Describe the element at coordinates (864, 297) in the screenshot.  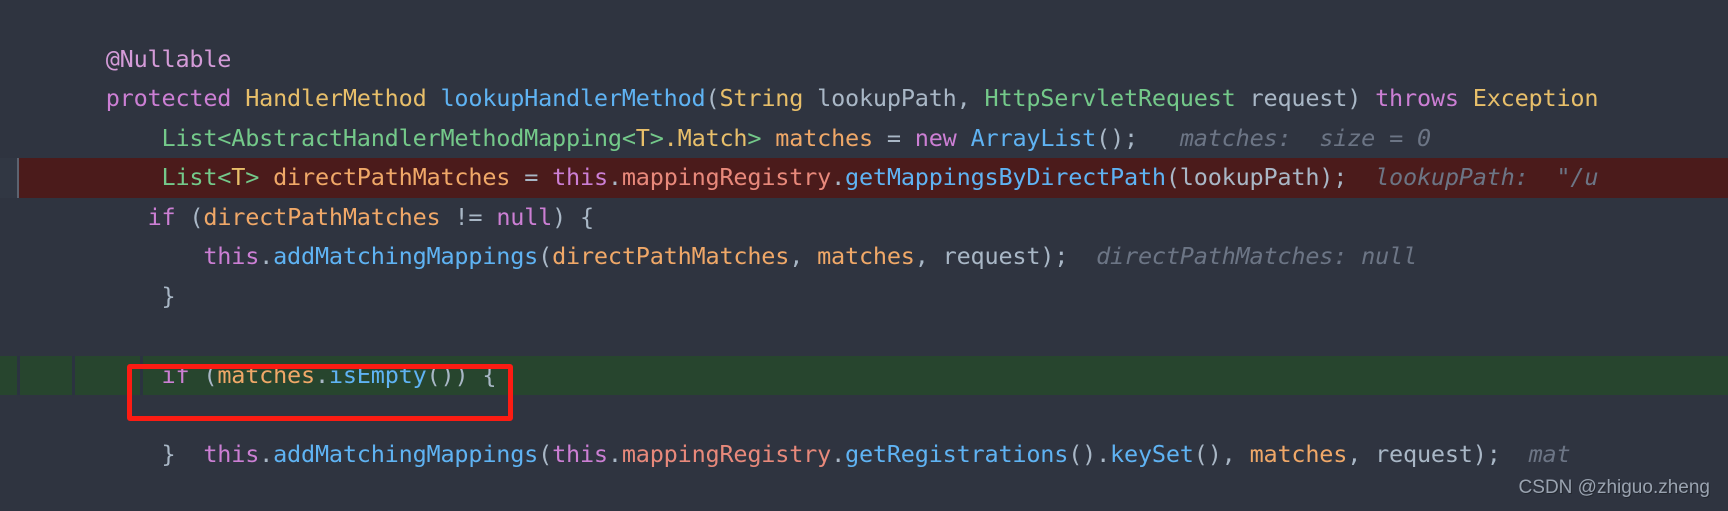
I see `code-line-blank` at that location.